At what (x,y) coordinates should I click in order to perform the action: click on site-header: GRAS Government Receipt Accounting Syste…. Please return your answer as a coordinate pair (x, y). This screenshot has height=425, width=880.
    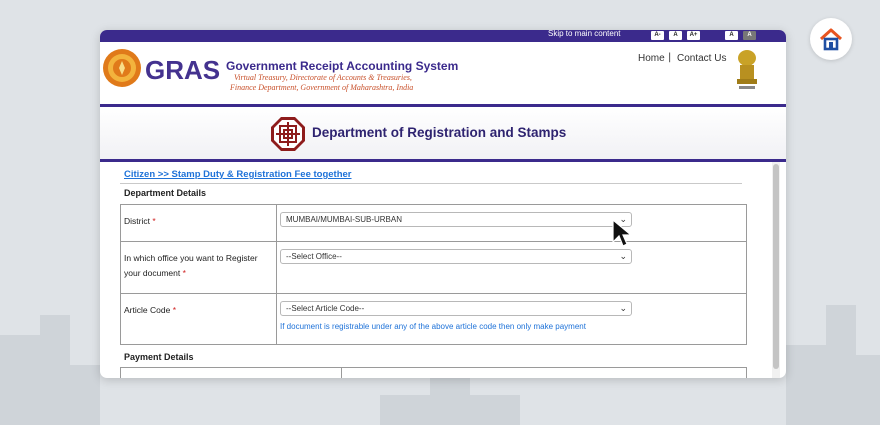
    Looking at the image, I should click on (443, 73).